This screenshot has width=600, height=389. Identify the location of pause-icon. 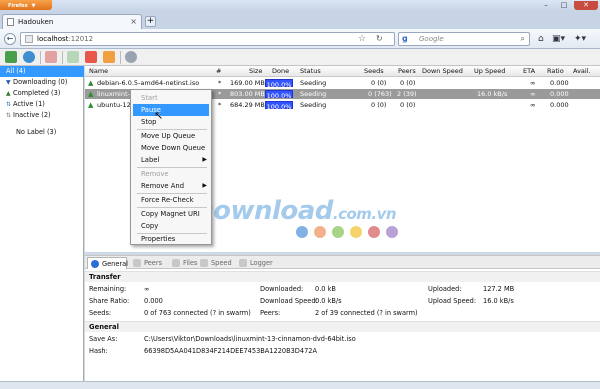
(109, 57).